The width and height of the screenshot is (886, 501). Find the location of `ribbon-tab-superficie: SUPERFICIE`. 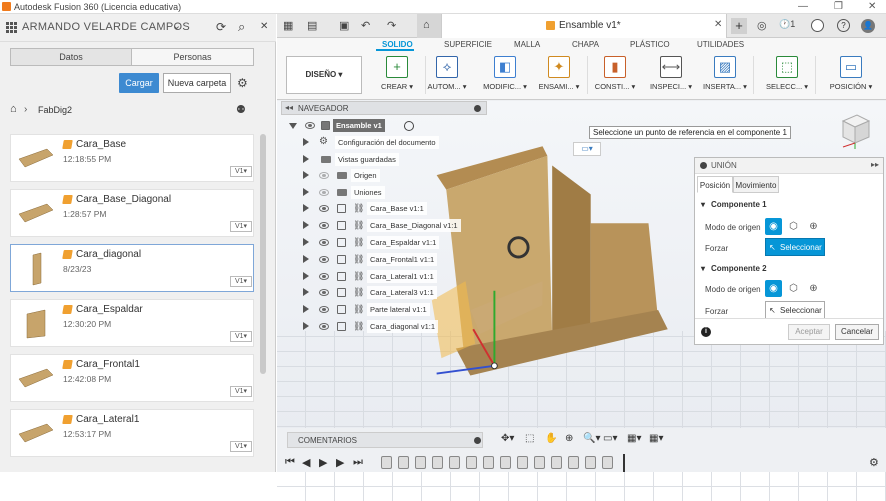

ribbon-tab-superficie: SUPERFICIE is located at coordinates (468, 44).